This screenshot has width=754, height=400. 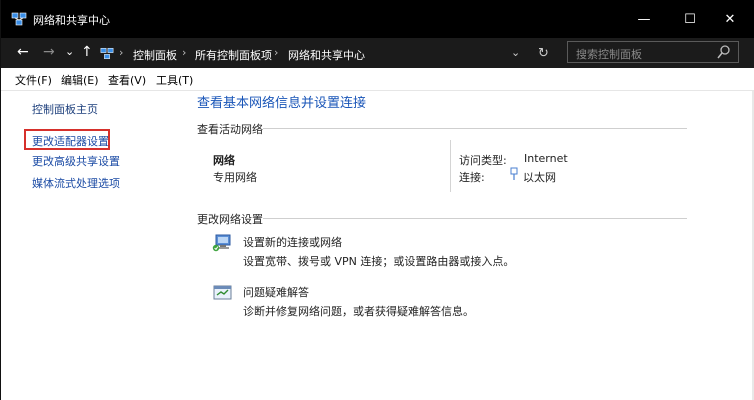 I want to click on ethernet-icon, so click(x=514, y=173).